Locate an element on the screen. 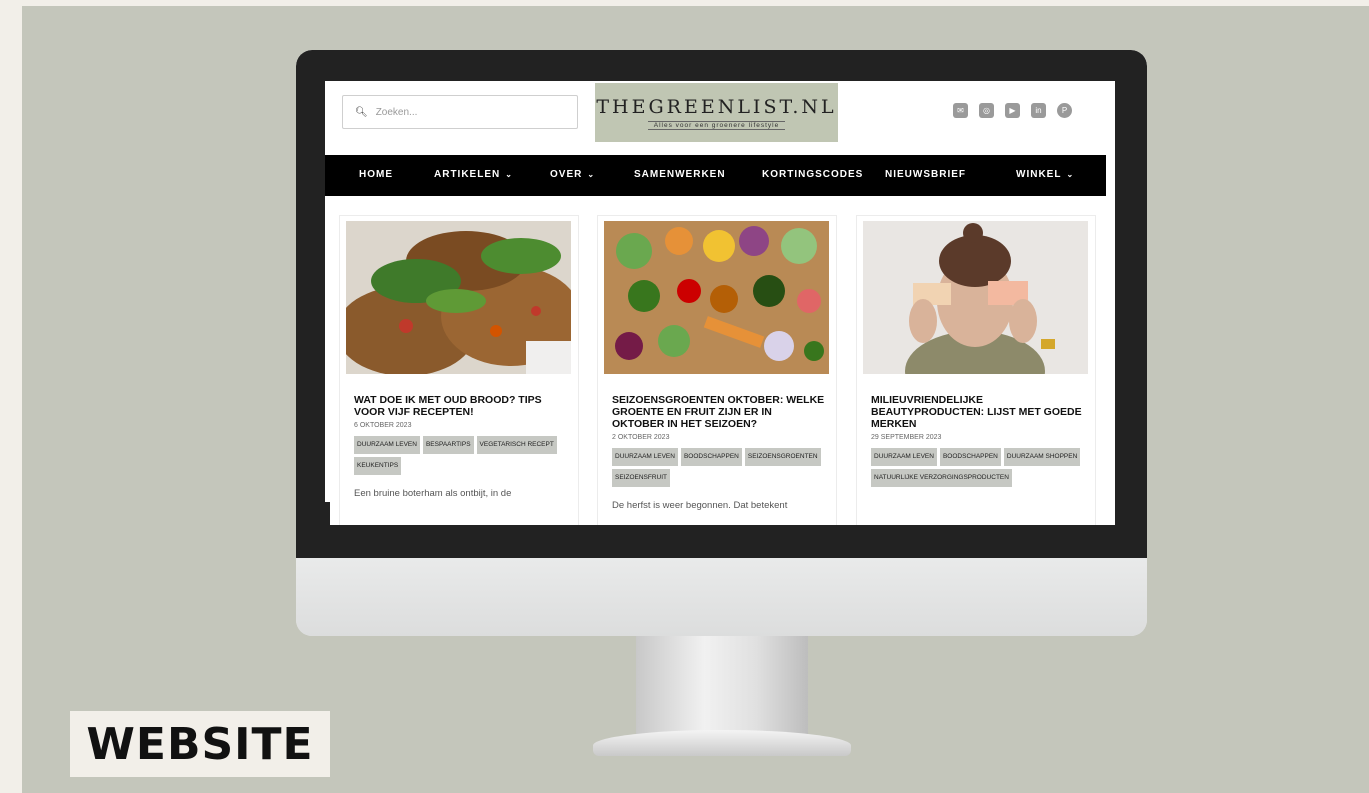 Image resolution: width=1369 pixels, height=793 pixels. caption-label: WEBSITE is located at coordinates (200, 744).